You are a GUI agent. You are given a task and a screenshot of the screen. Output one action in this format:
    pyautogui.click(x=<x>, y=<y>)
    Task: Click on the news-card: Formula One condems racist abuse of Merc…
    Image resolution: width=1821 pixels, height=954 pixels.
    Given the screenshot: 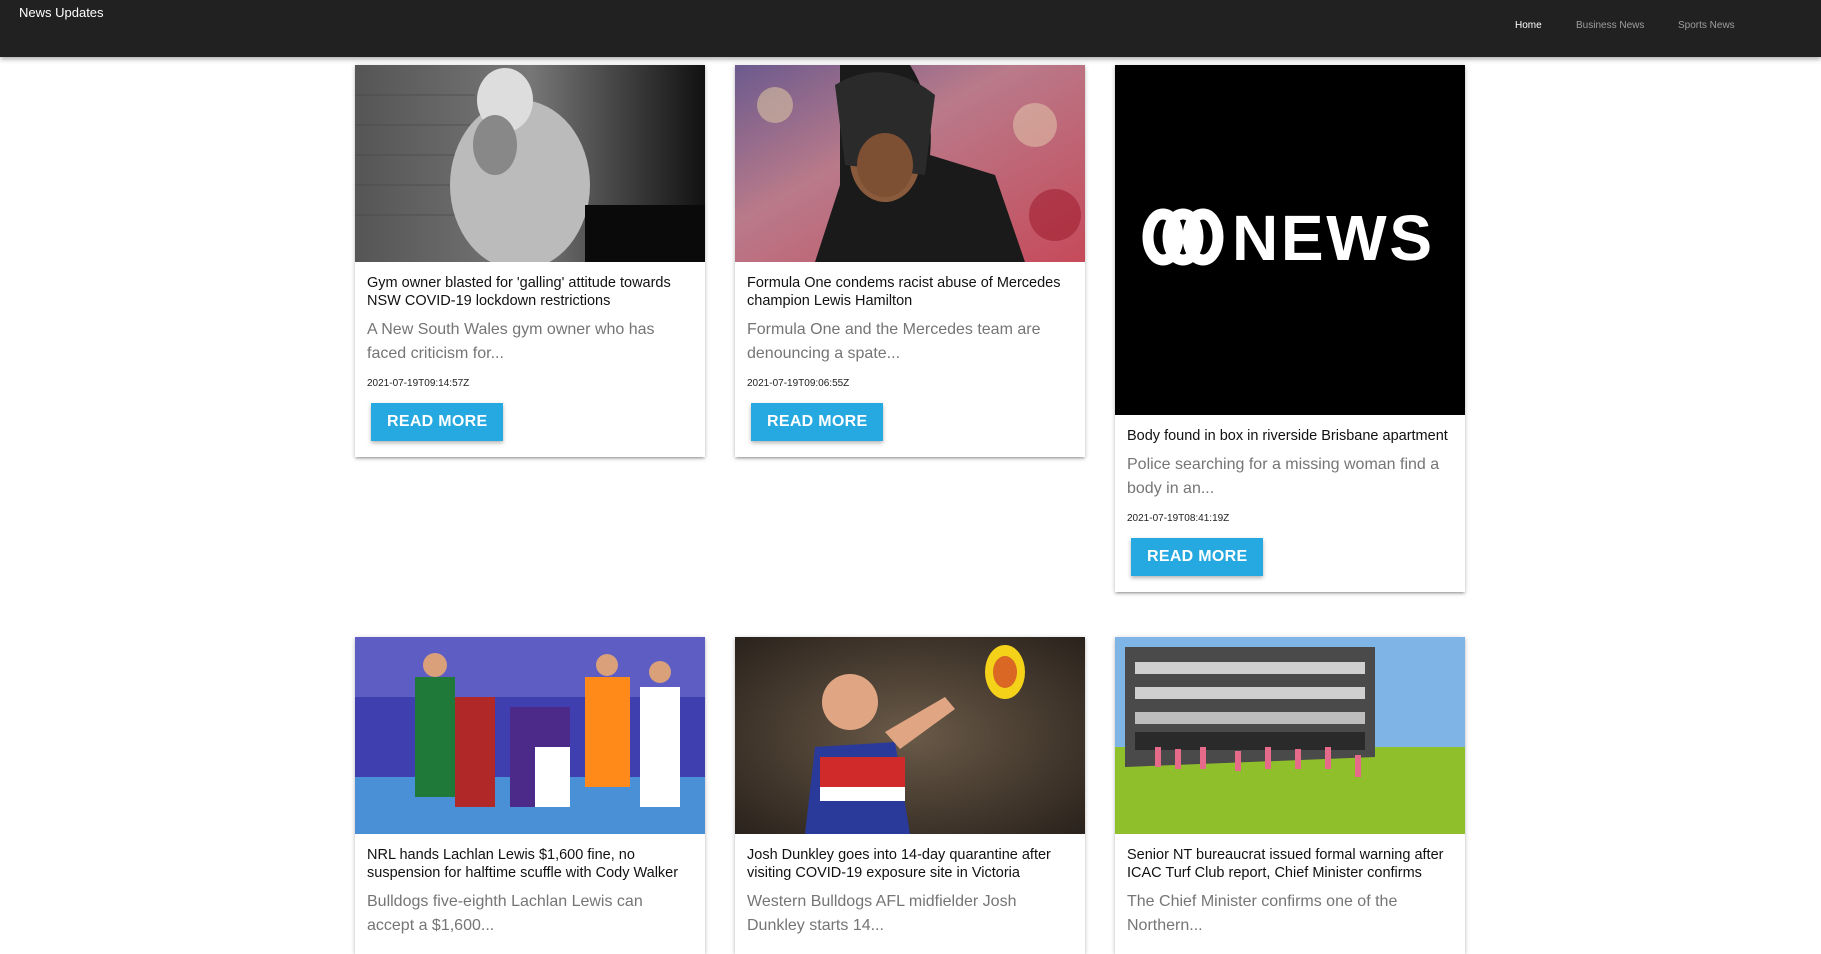 What is the action you would take?
    pyautogui.click(x=910, y=261)
    